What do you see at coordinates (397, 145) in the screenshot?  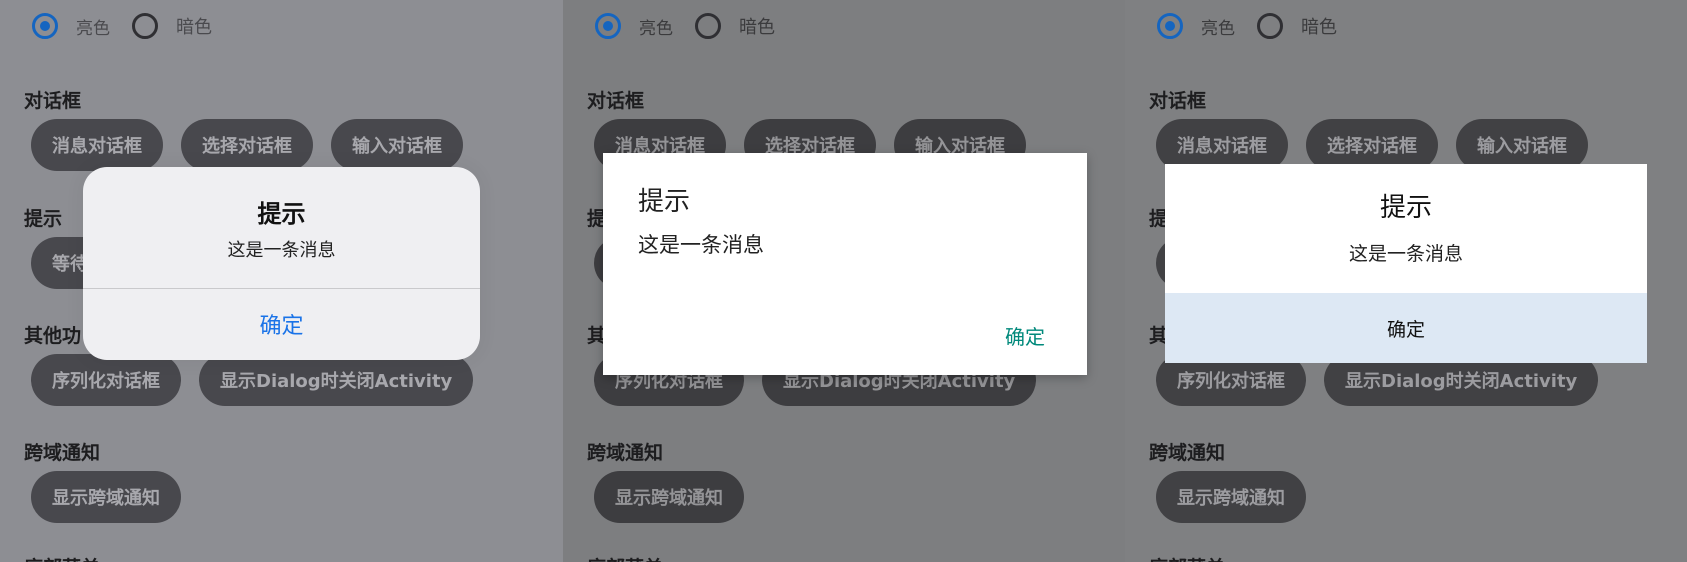 I see `input-dialog-button: 输入对话框` at bounding box center [397, 145].